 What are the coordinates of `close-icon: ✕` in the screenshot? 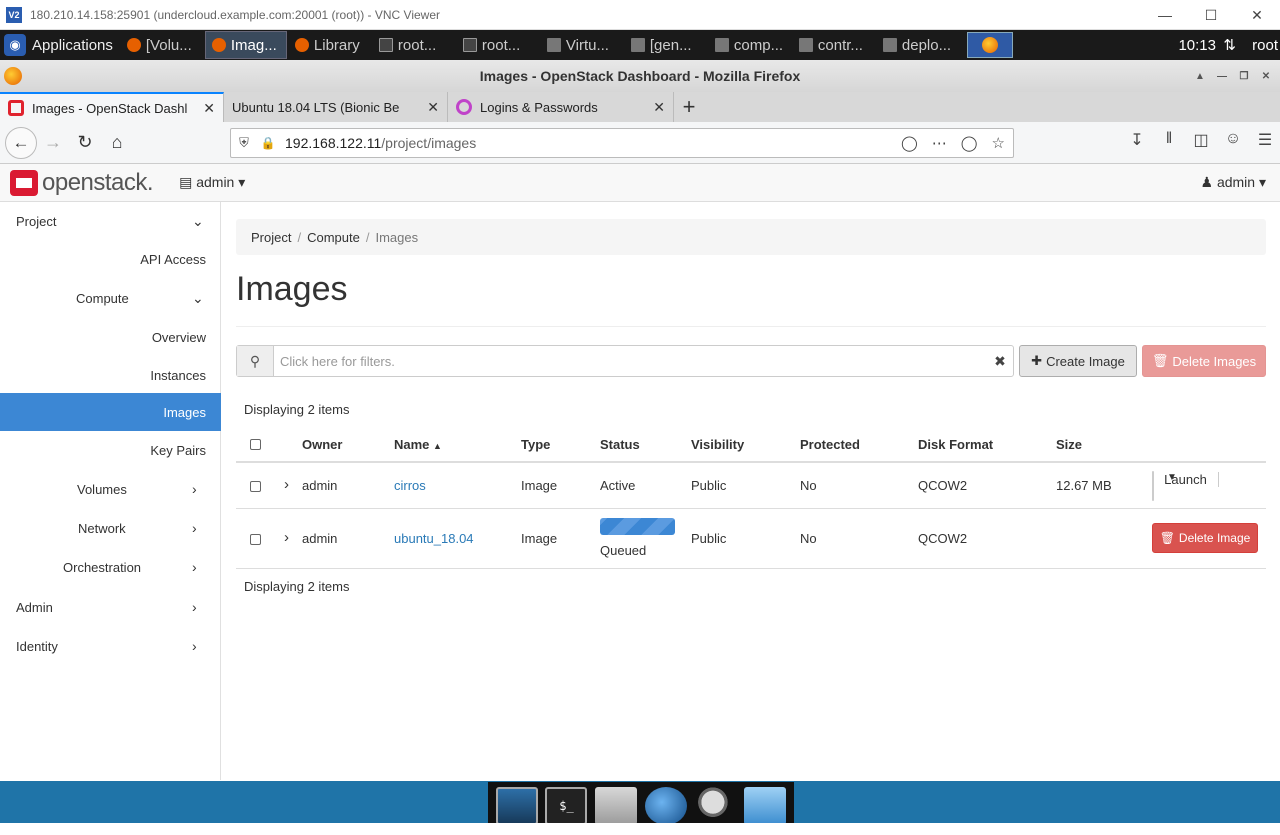 It's located at (1257, 15).